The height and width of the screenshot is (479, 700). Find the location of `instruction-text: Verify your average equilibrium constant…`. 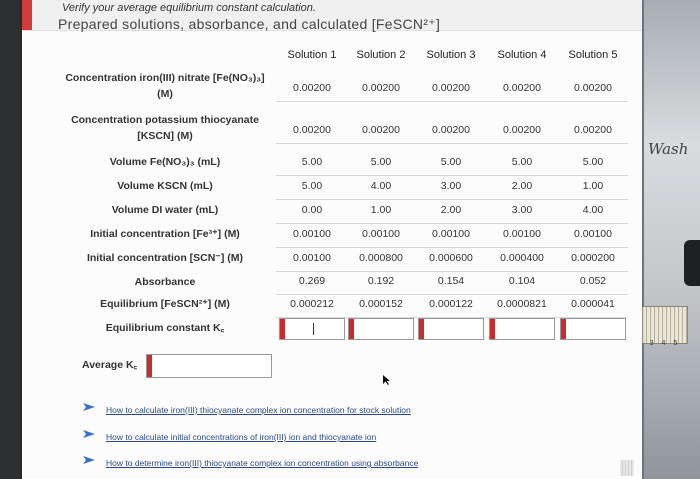

instruction-text: Verify your average equilibrium constant… is located at coordinates (189, 8).